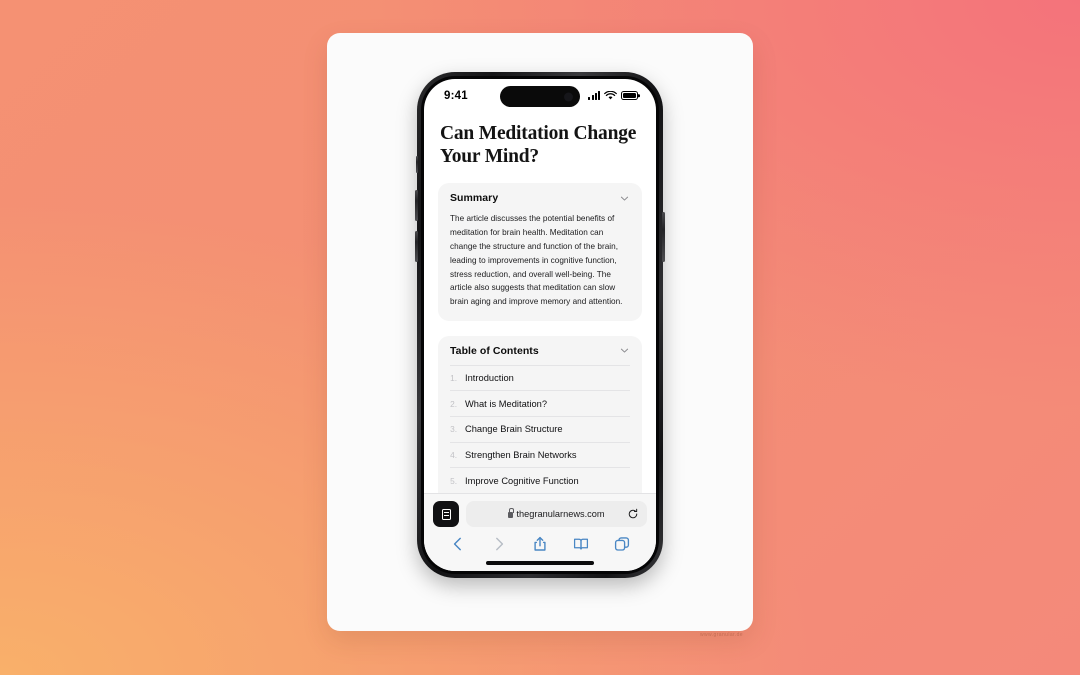 The width and height of the screenshot is (1080, 675). What do you see at coordinates (453, 403) in the screenshot?
I see `toc-item-number: 2.` at bounding box center [453, 403].